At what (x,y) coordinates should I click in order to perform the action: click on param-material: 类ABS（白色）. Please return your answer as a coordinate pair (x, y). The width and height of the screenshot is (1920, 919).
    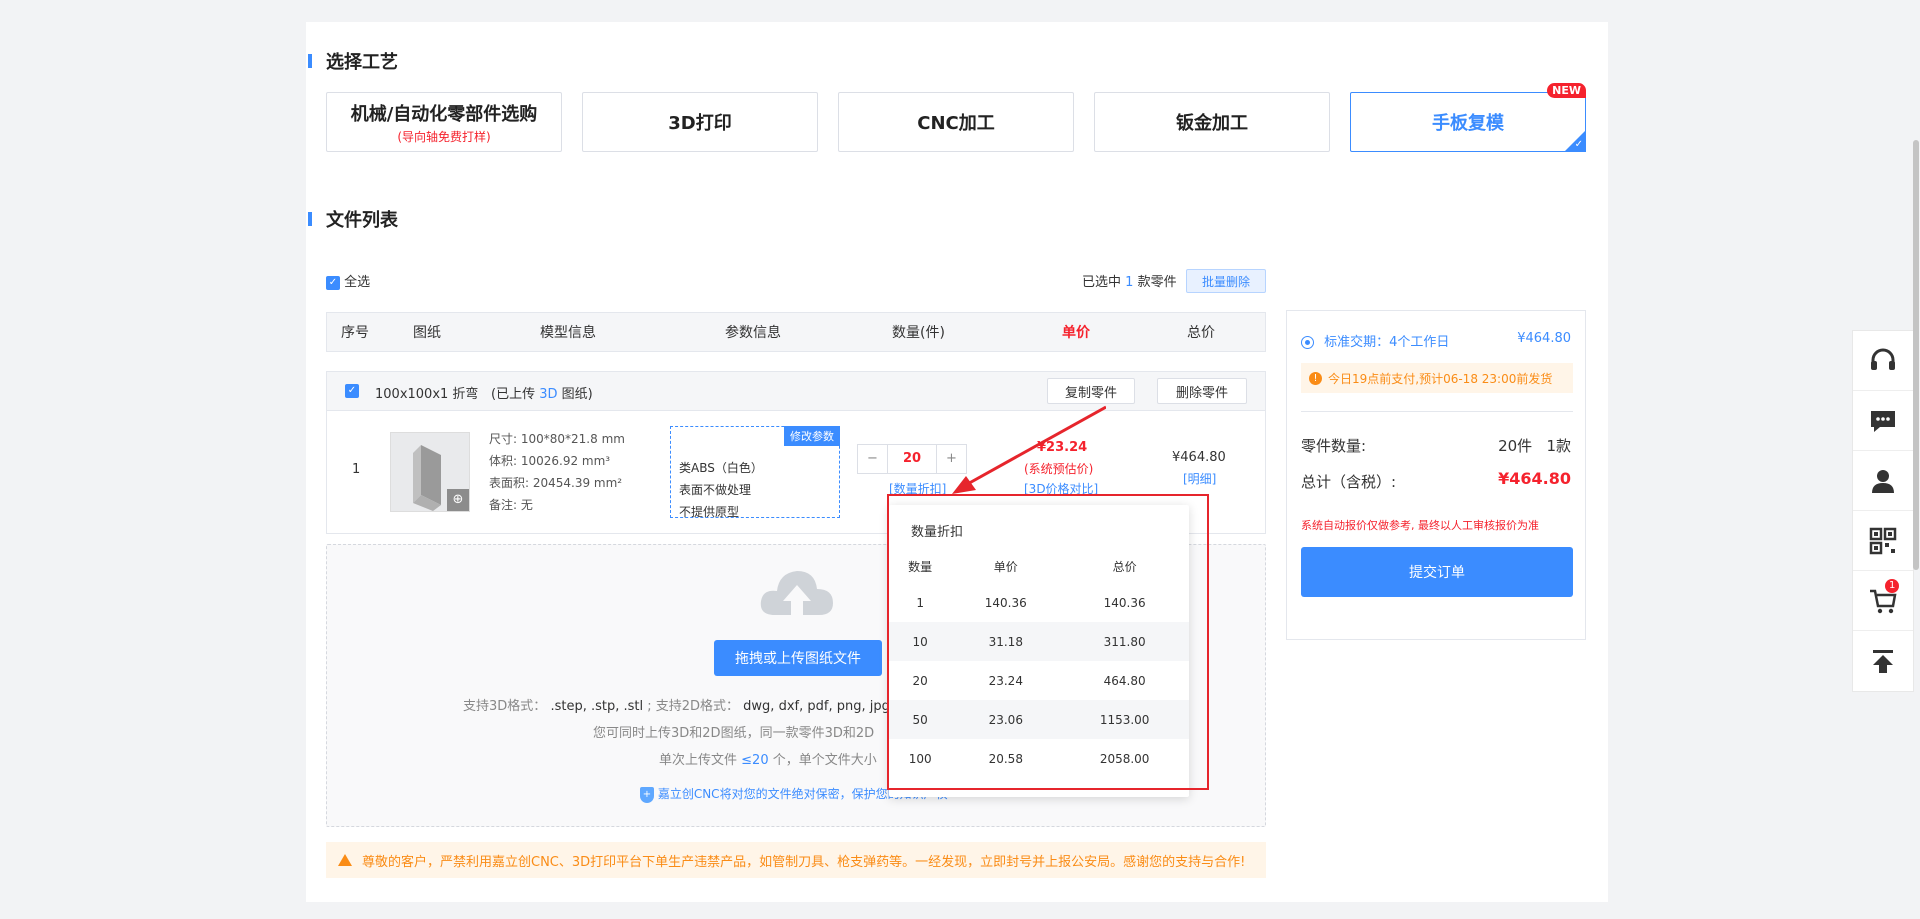
    Looking at the image, I should click on (721, 468).